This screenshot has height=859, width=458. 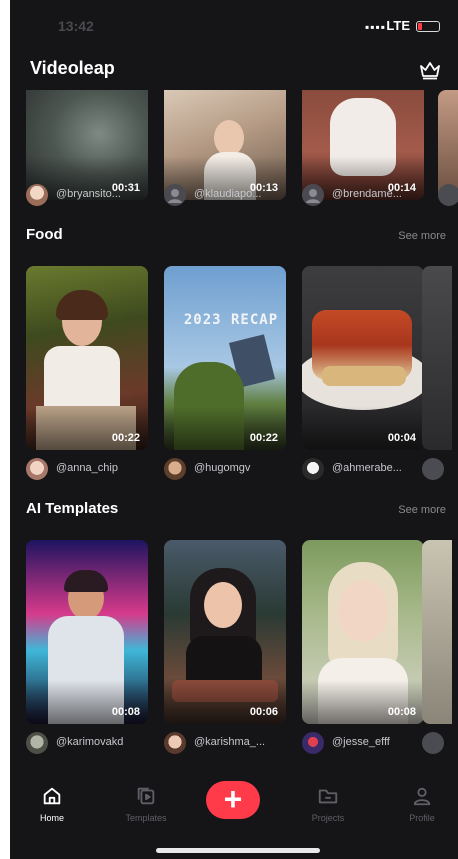 I want to click on author-item: @jesse_efff, so click(x=367, y=743).